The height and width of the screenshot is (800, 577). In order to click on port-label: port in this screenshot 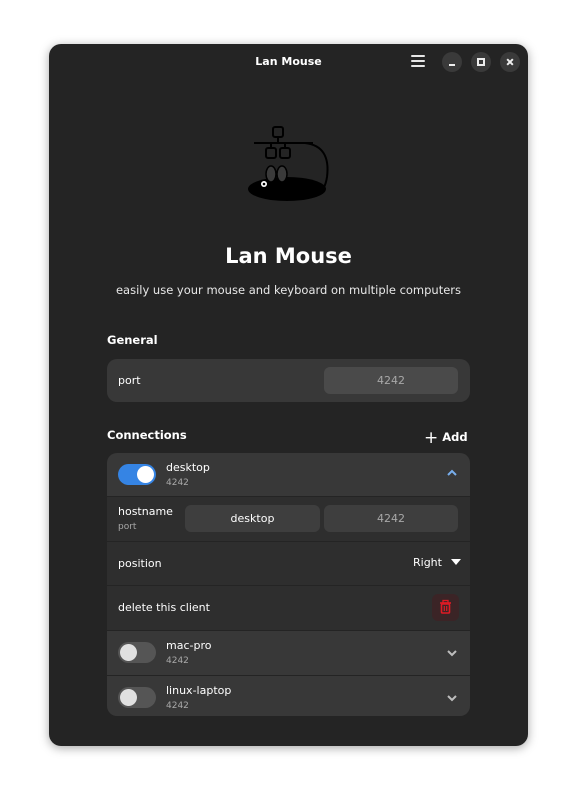, I will do `click(129, 380)`.